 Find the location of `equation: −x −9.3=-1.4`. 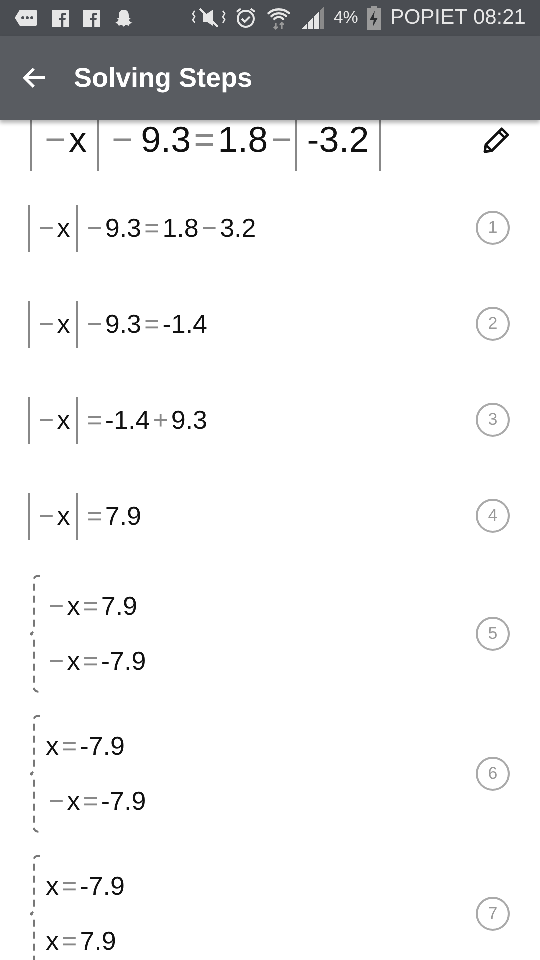

equation: −x −9.3=-1.4 is located at coordinates (118, 324).